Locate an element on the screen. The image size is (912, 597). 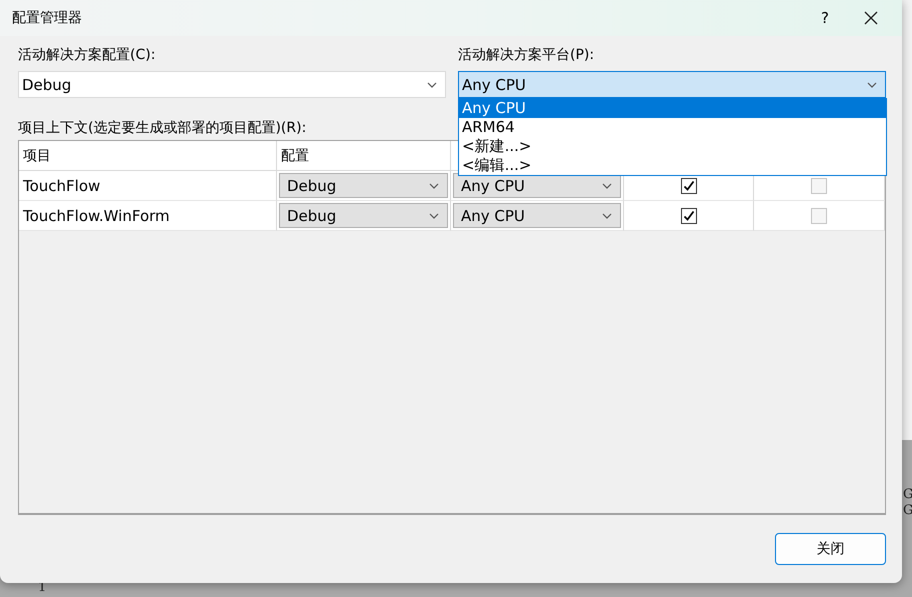
table-cell: TouchFlow.WinForm is located at coordinates (148, 216).